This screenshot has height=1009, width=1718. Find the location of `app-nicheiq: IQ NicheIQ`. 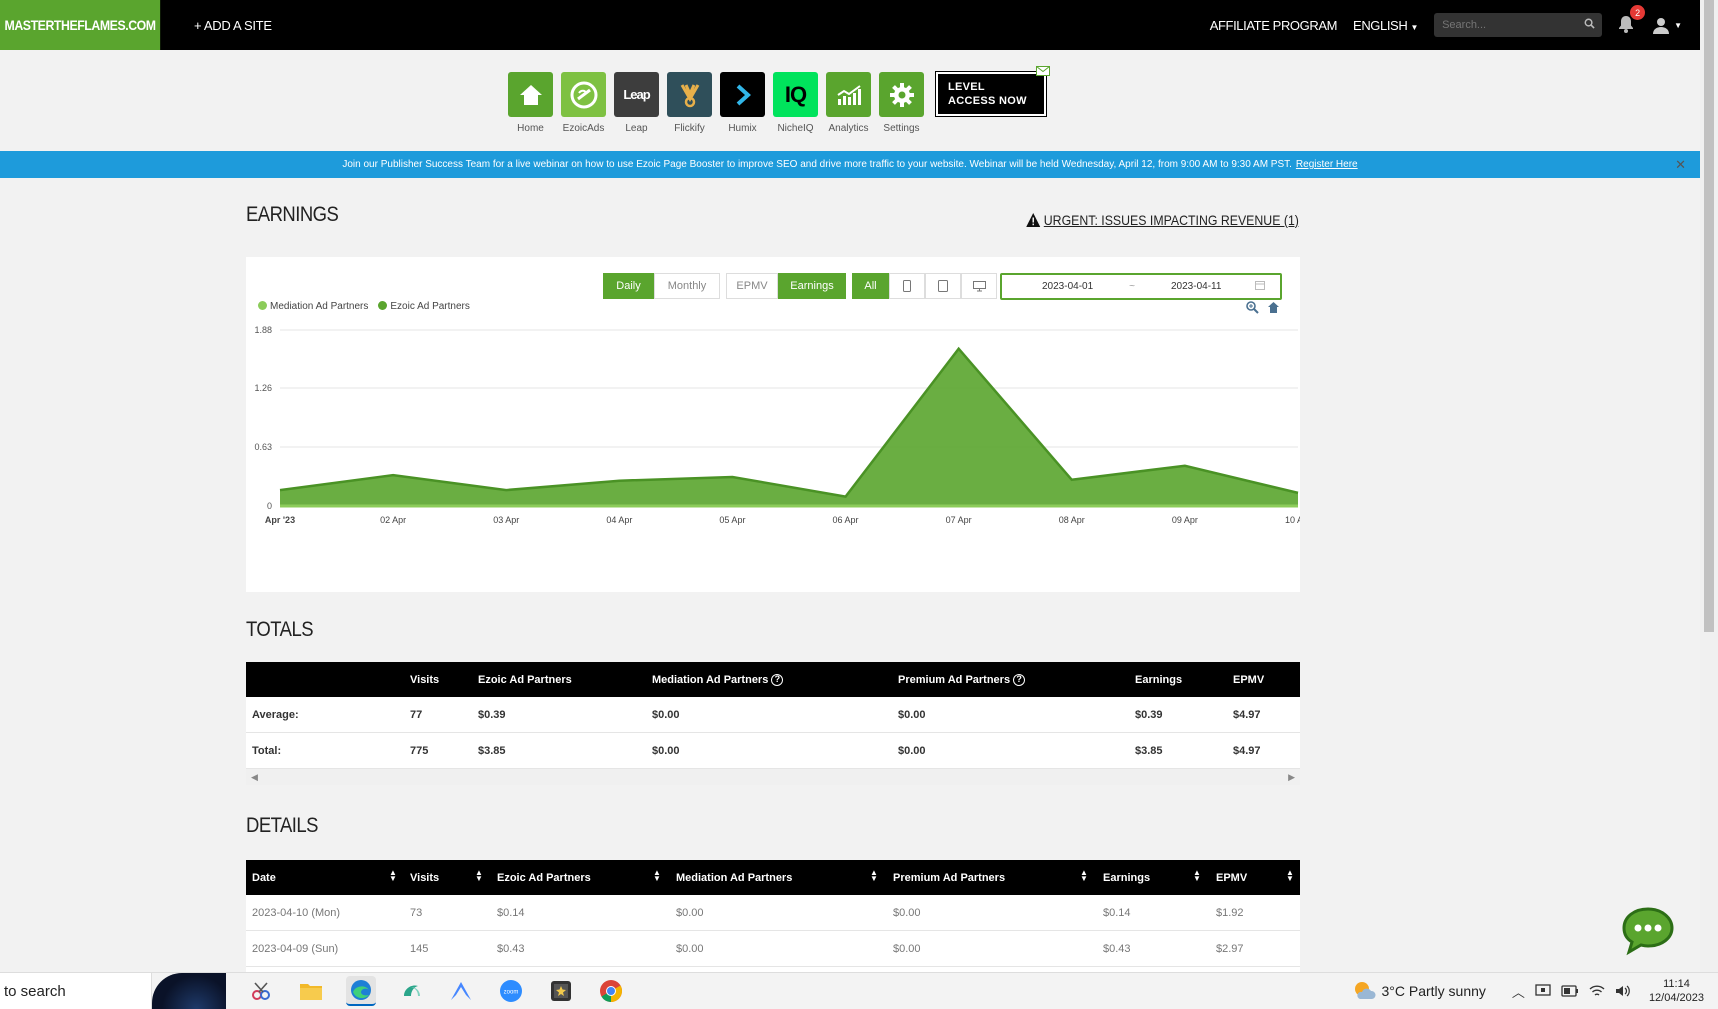

app-nicheiq: IQ NicheIQ is located at coordinates (795, 103).